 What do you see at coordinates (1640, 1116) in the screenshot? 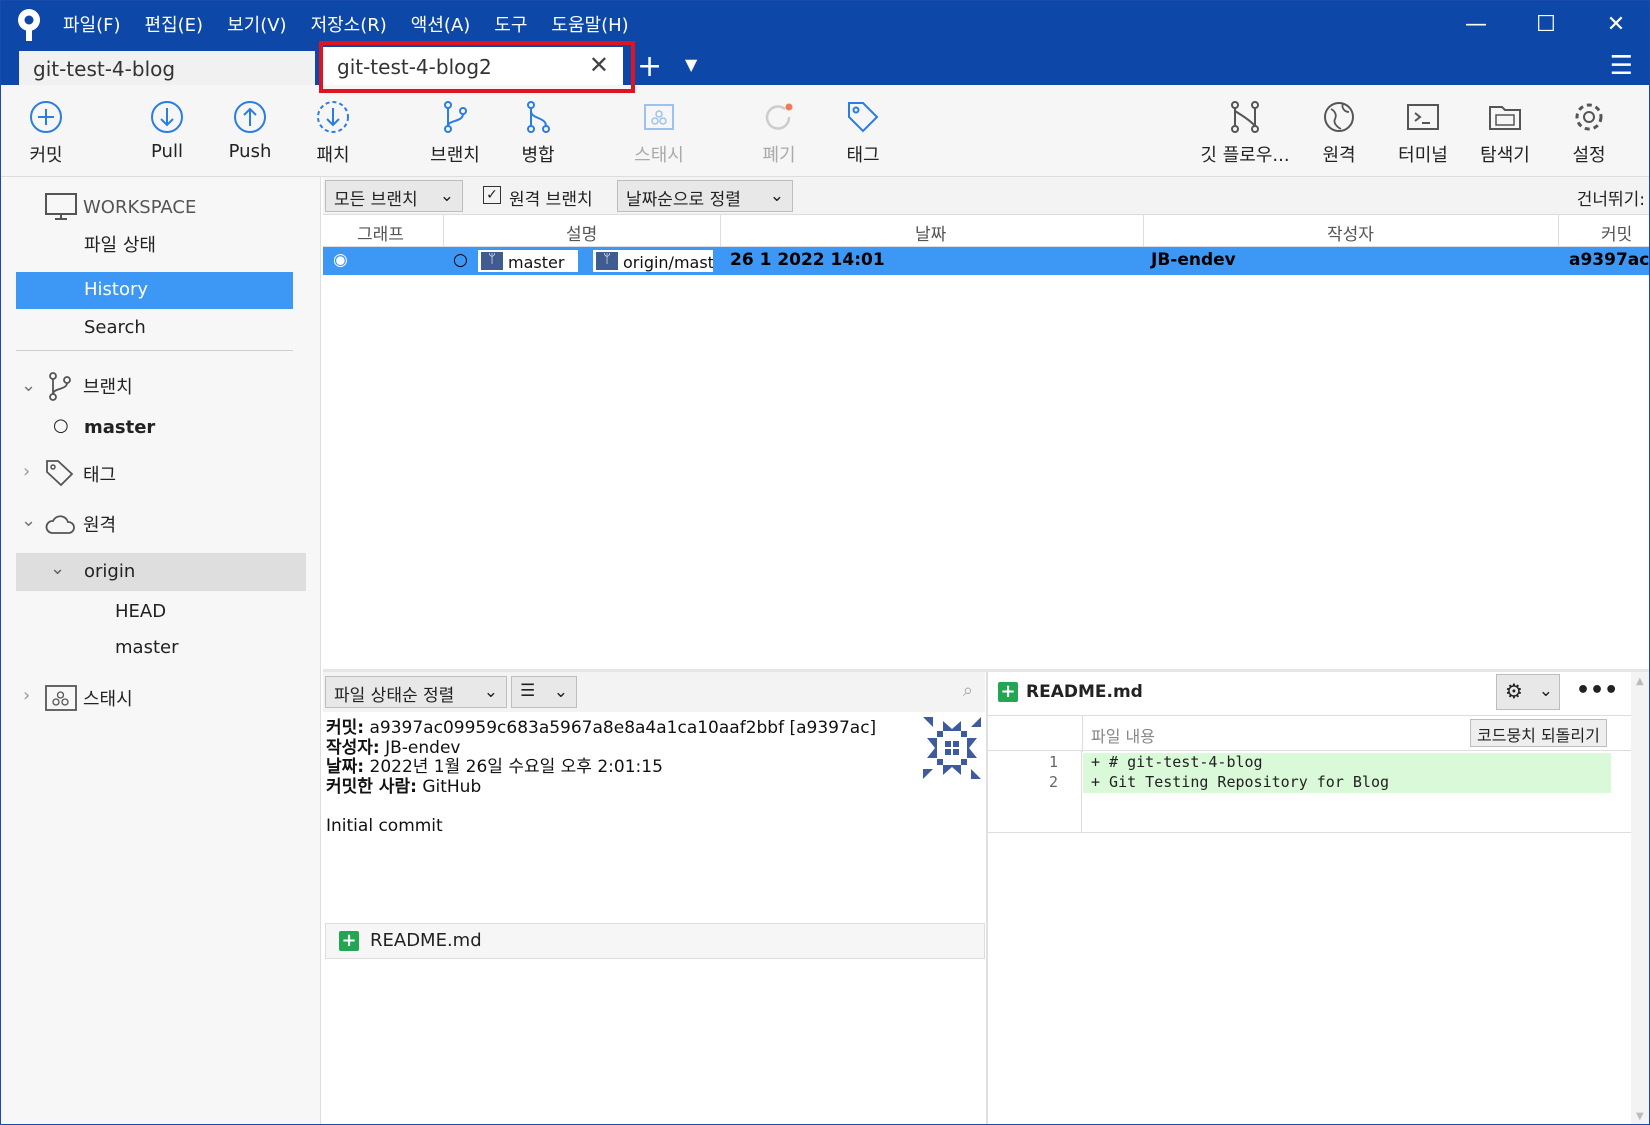
I see `scroll-down-icon: ▼` at bounding box center [1640, 1116].